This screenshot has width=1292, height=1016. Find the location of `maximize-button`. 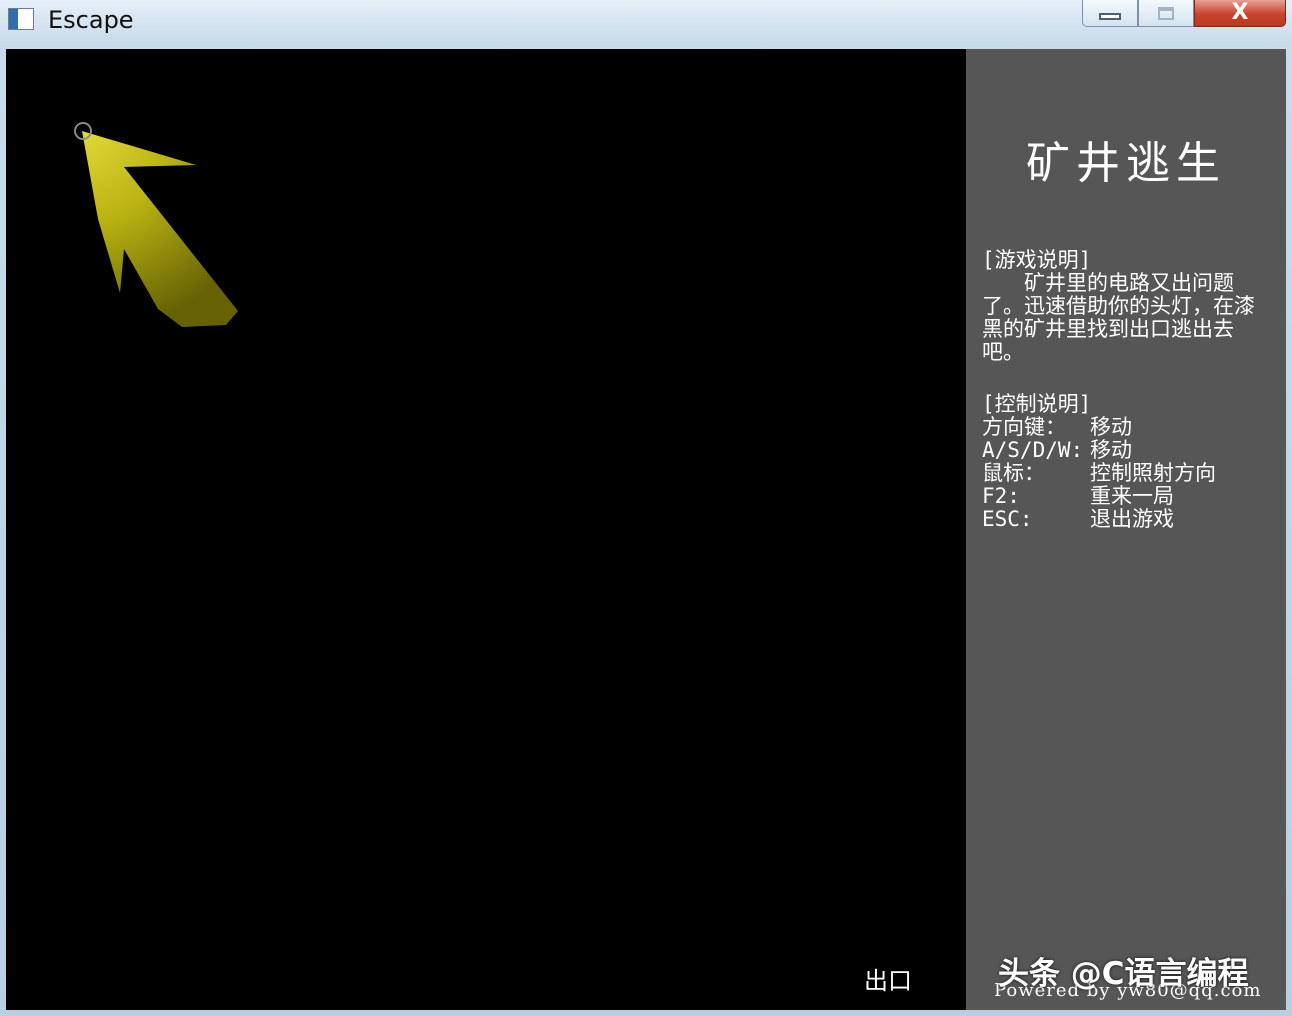

maximize-button is located at coordinates (1166, 13).